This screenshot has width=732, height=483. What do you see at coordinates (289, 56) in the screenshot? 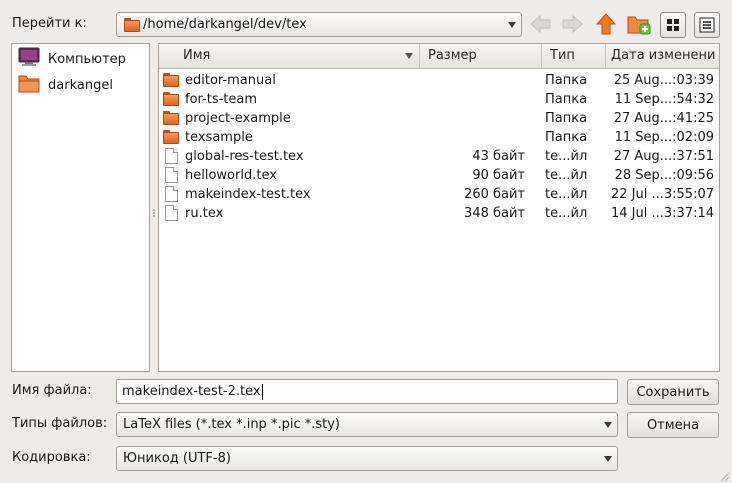
I see `column-header-name: Имя` at bounding box center [289, 56].